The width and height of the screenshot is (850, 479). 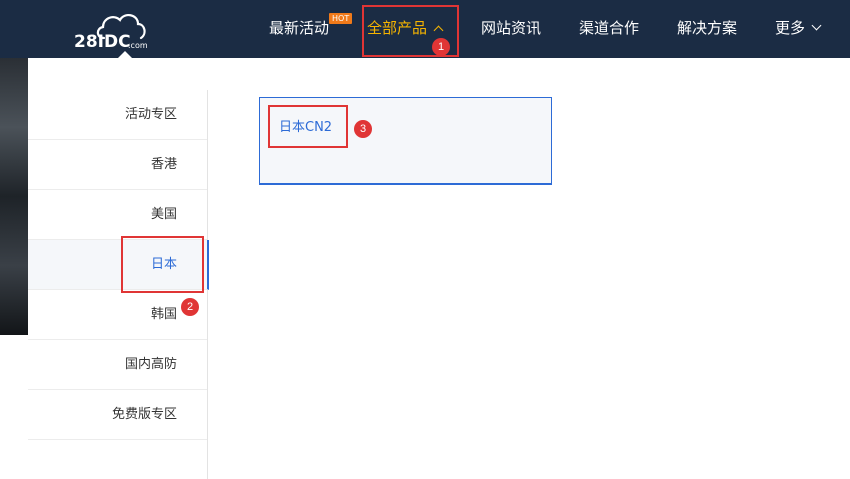 I want to click on nav-label: 更多, so click(x=790, y=28).